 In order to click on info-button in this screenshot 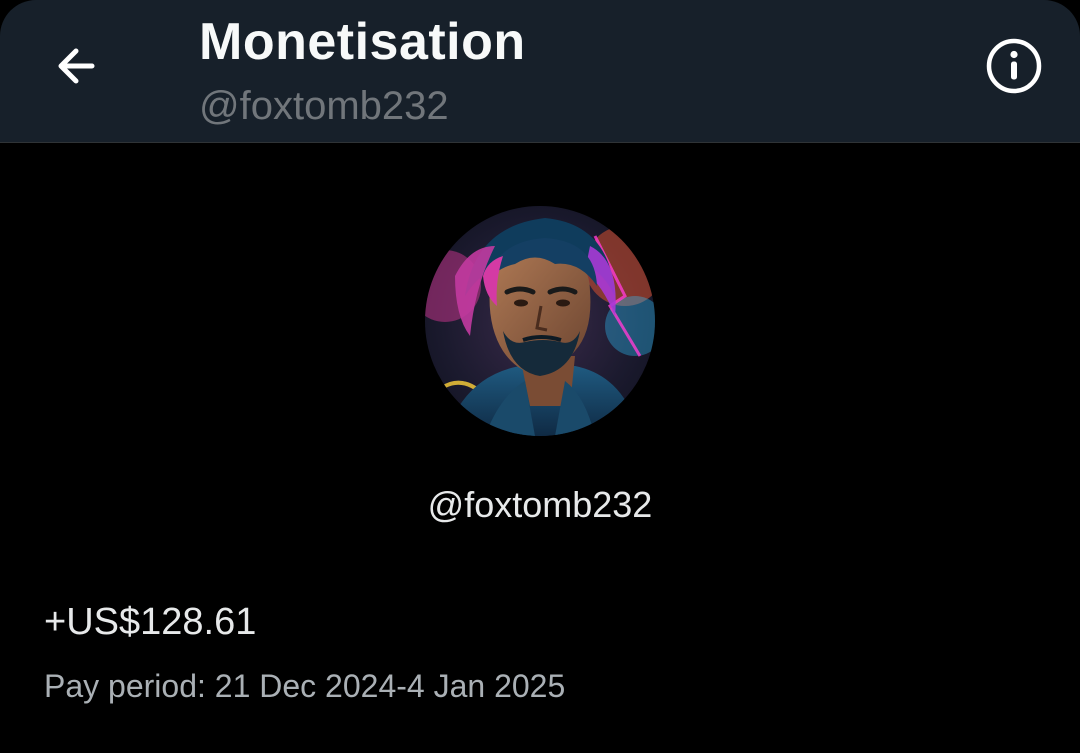, I will do `click(1014, 66)`.